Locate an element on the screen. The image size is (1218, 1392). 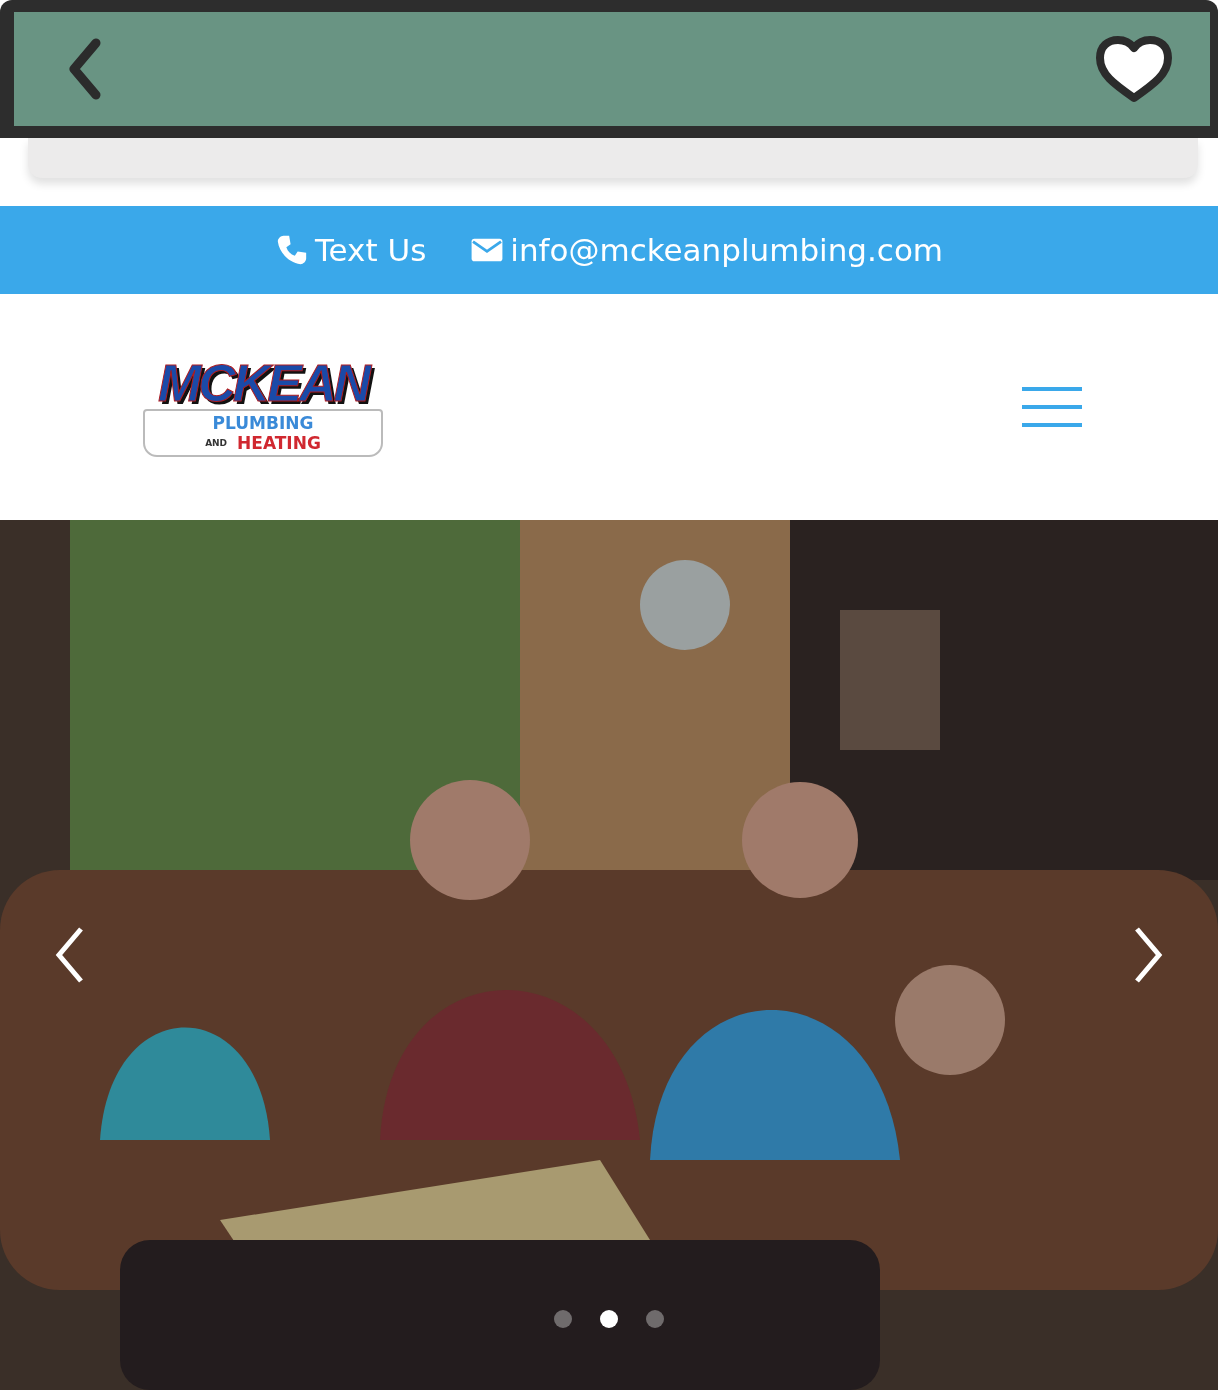
logo-plumbing: PLUMBING is located at coordinates (263, 423).